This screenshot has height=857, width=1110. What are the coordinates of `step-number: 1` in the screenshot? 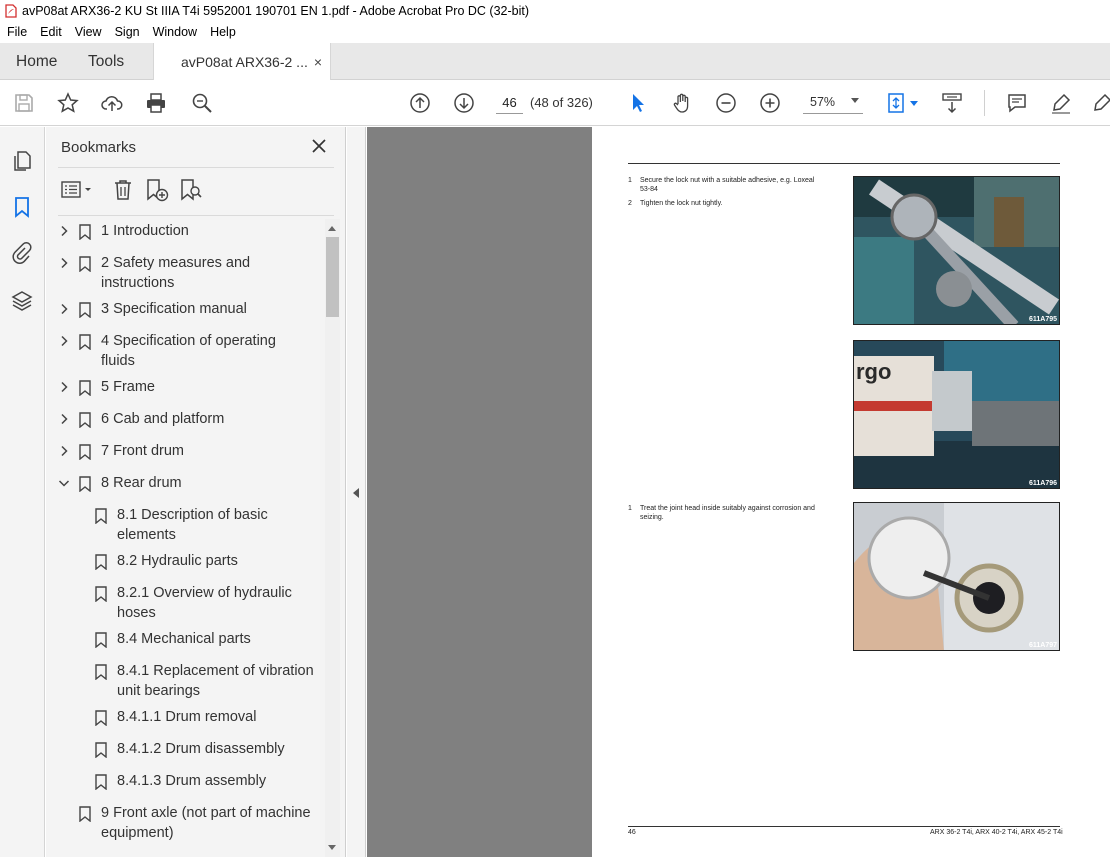 It's located at (630, 508).